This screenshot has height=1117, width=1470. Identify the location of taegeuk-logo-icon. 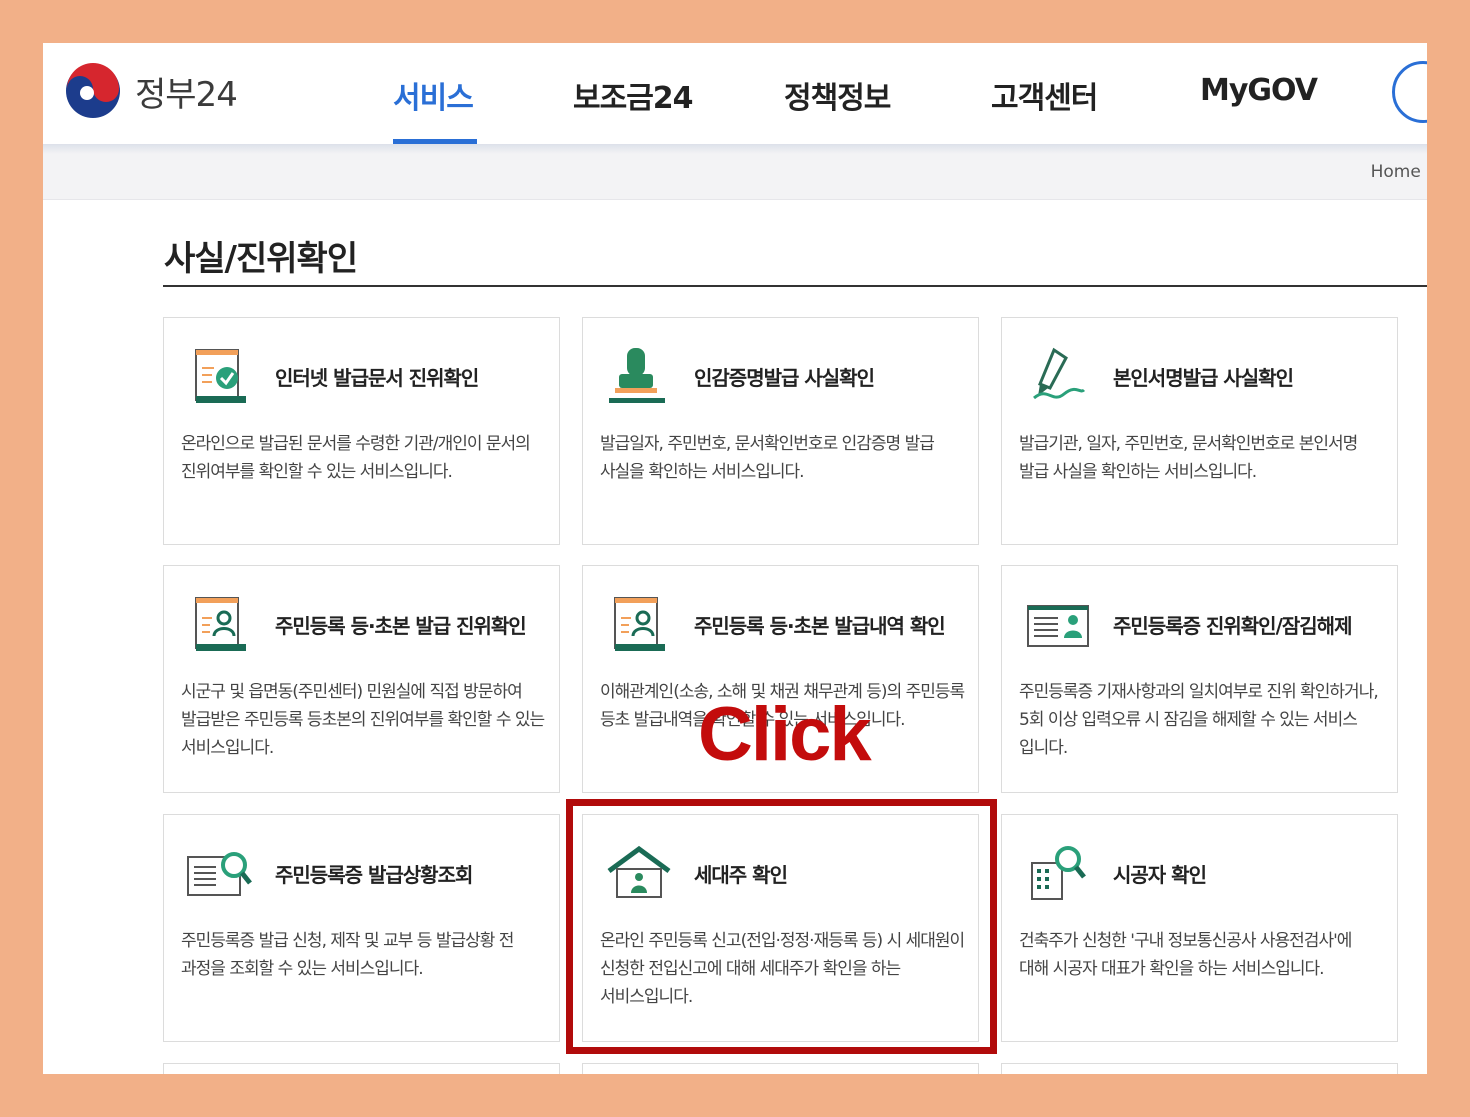
(93, 90).